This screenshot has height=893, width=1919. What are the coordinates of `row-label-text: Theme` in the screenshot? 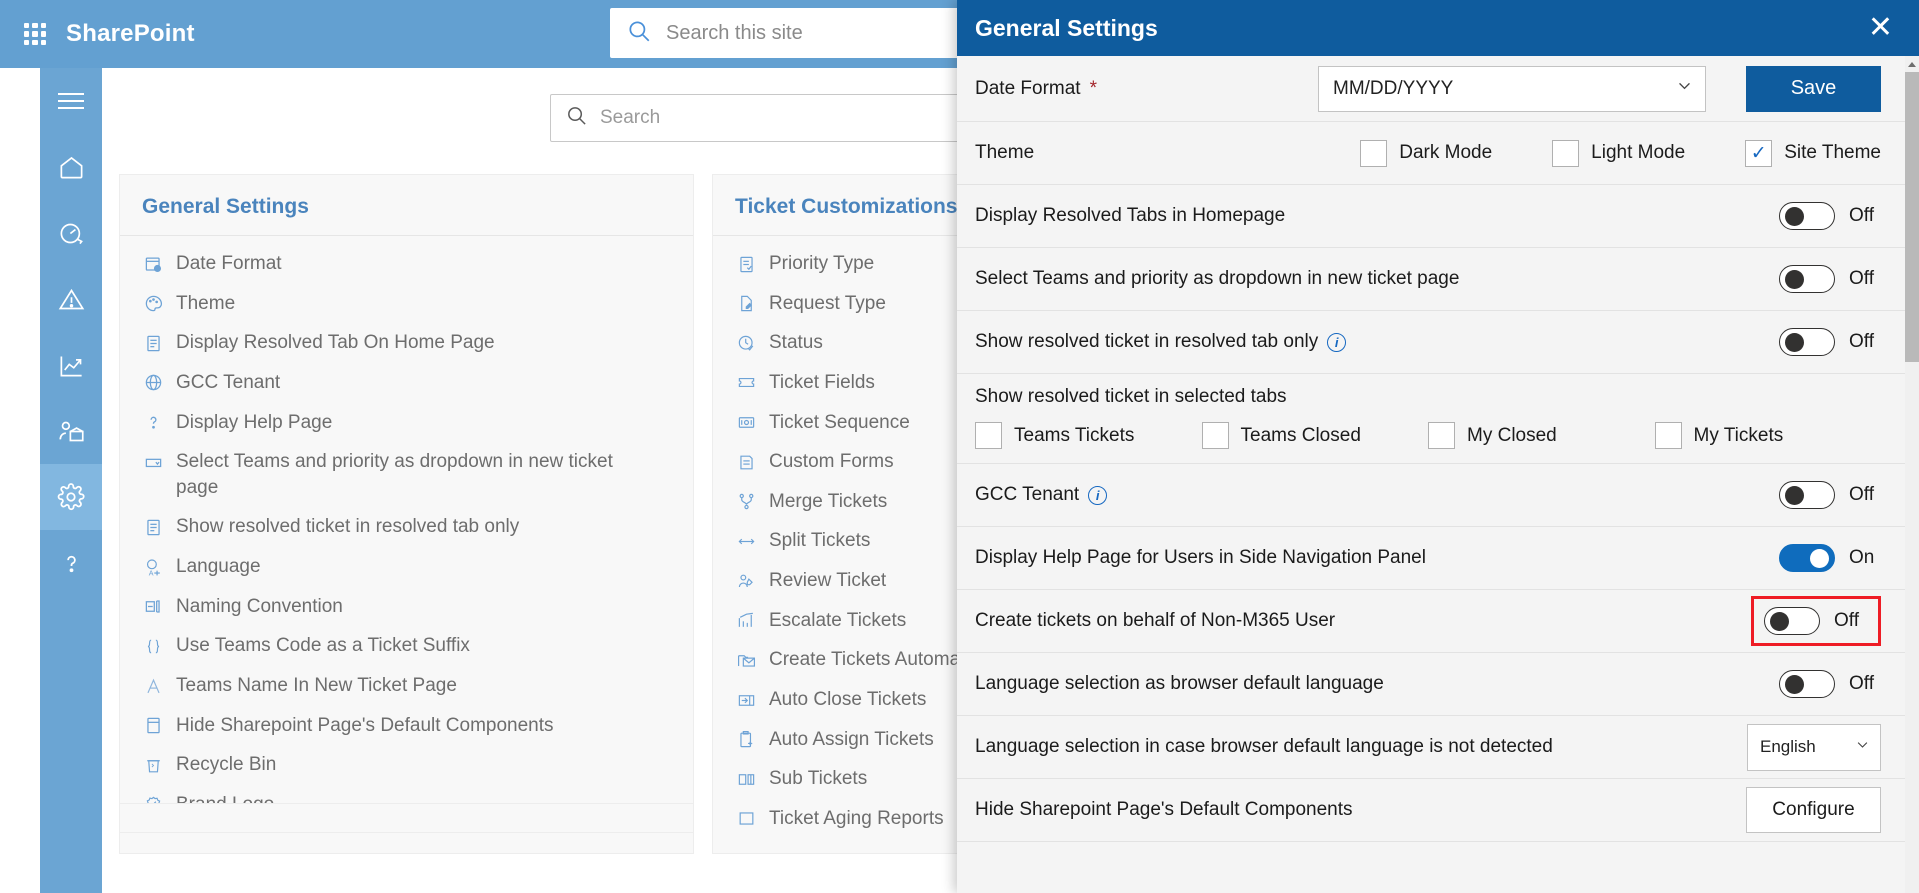 It's located at (1005, 152).